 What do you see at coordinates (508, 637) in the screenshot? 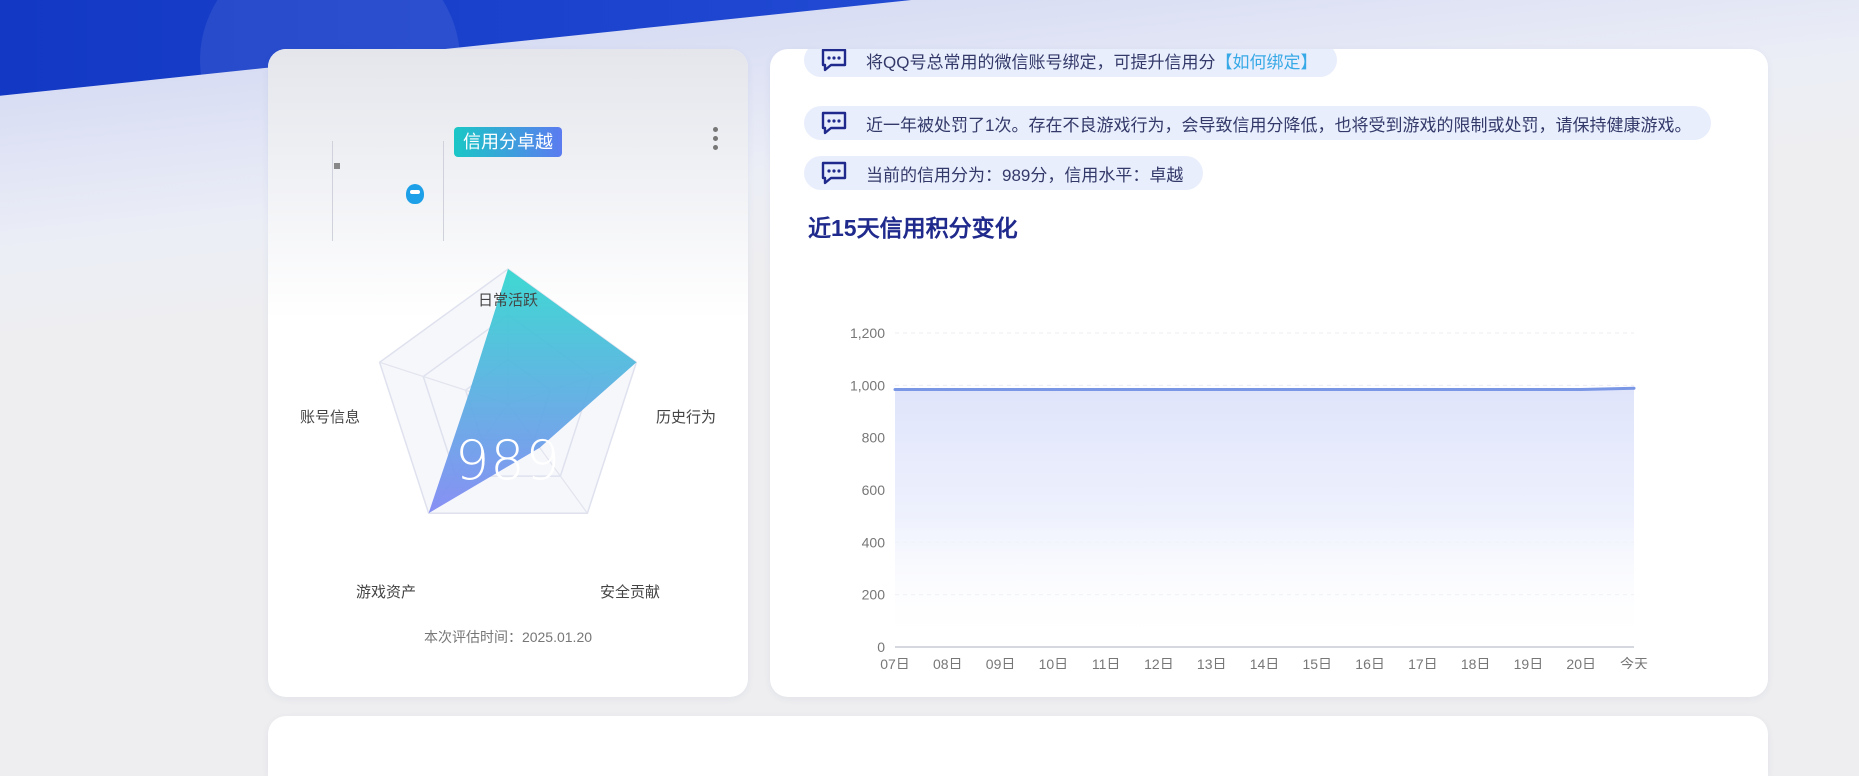
I see `evaluation-time: 本次评估时间：2025.01.20` at bounding box center [508, 637].